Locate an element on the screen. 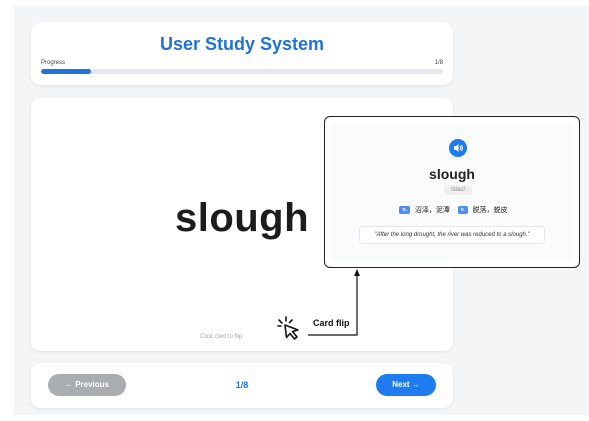  card-flip-label: Card flip is located at coordinates (331, 323).